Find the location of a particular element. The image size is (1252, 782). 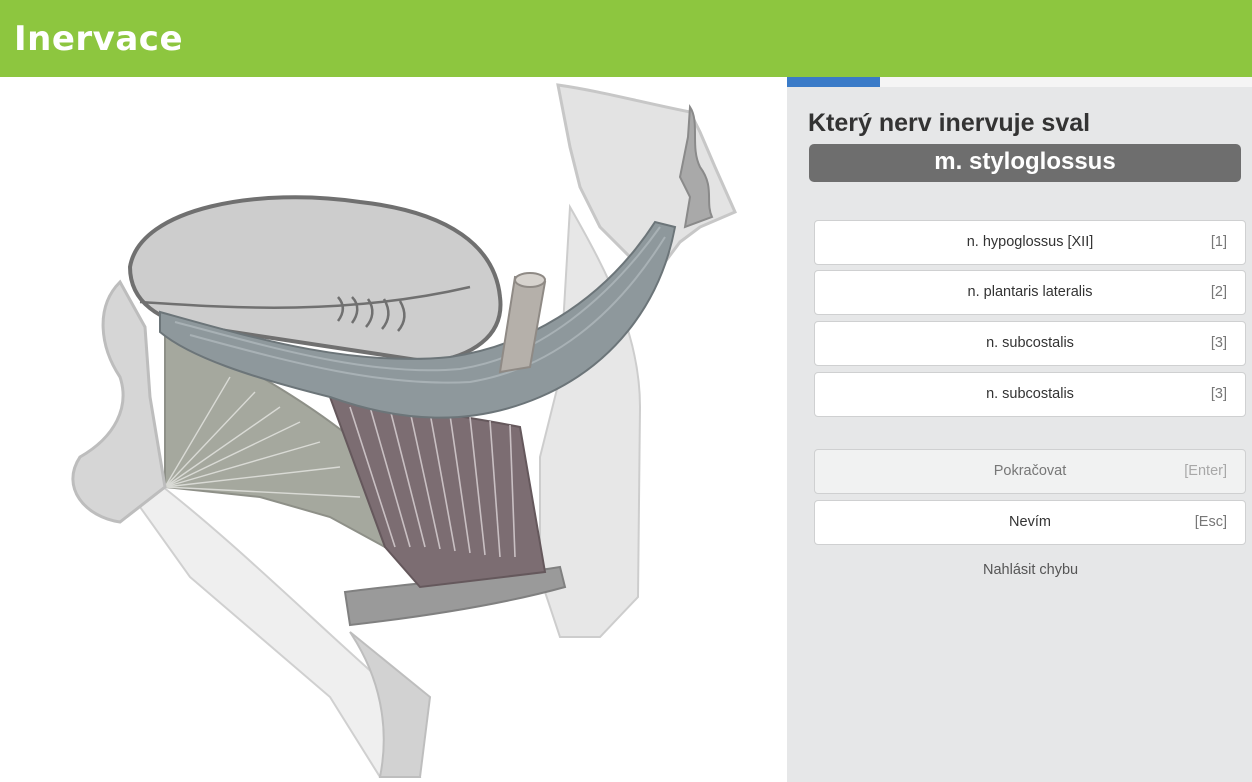

dont-know-shortcut: [Esc] is located at coordinates (1210, 522).